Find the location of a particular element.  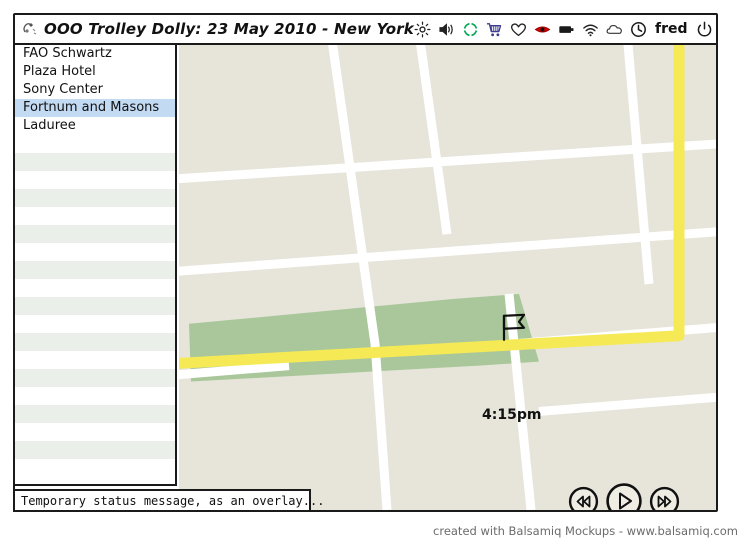

eye-icon is located at coordinates (542, 29).